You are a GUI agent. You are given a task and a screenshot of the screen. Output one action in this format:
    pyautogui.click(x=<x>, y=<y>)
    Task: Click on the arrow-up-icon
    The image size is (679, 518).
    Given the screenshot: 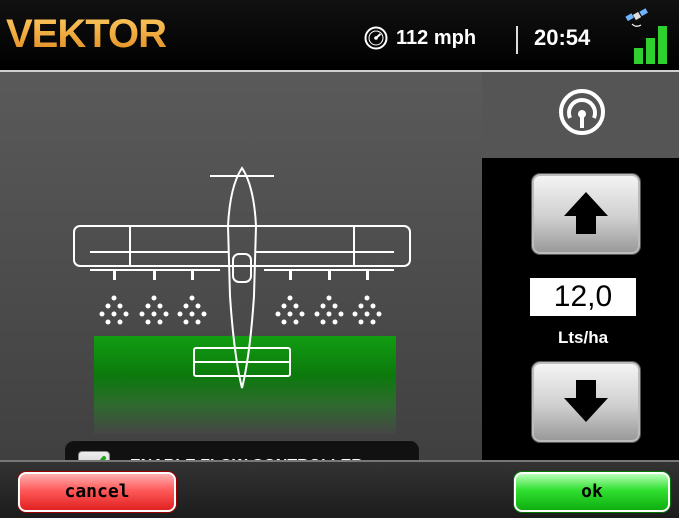 What is the action you would take?
    pyautogui.click(x=586, y=213)
    